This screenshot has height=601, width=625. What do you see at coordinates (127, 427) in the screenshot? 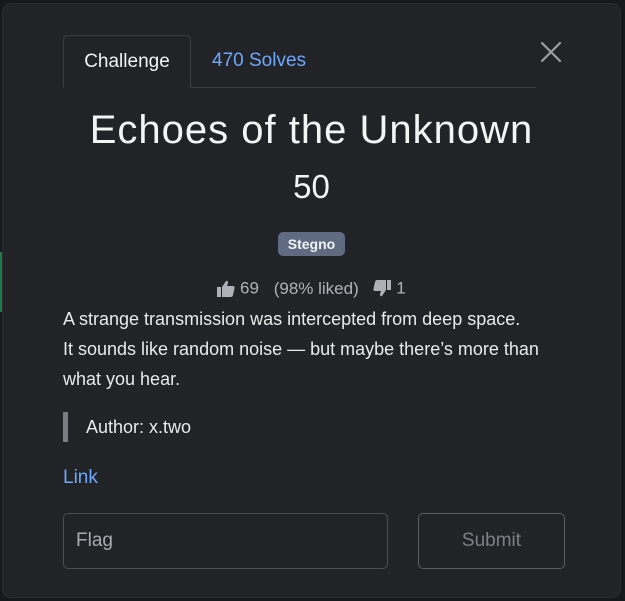
I see `author-blockquote: Author: x.two` at bounding box center [127, 427].